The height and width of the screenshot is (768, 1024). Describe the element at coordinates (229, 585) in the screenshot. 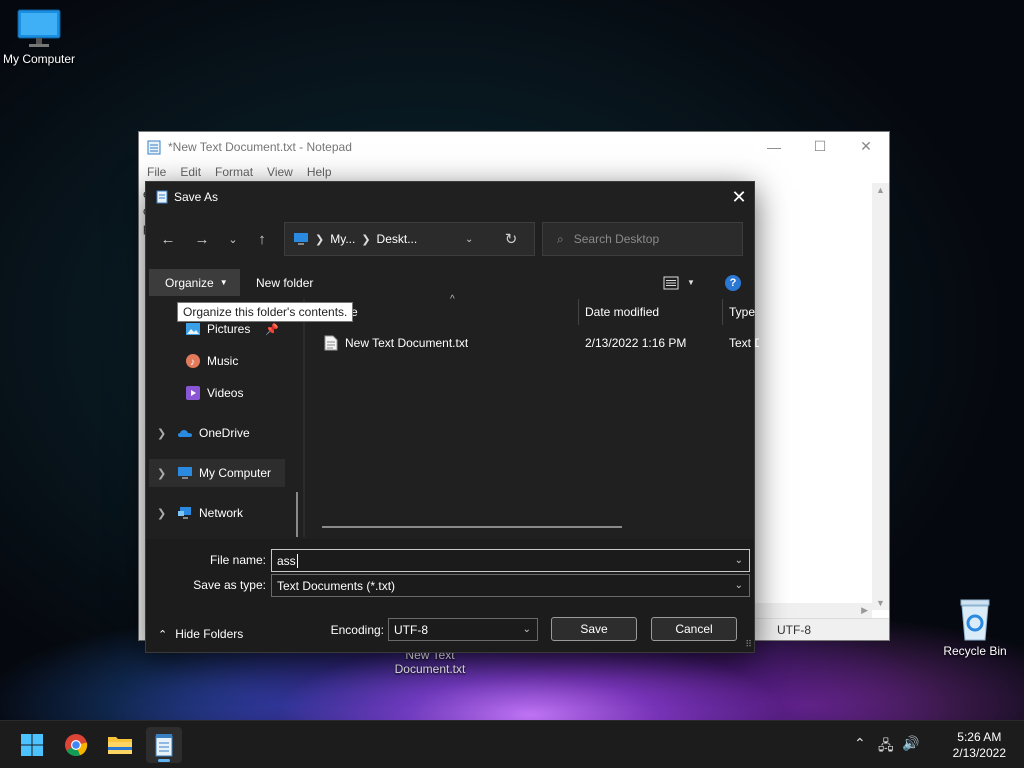

I see `save-as-type-label: Save as type:` at that location.